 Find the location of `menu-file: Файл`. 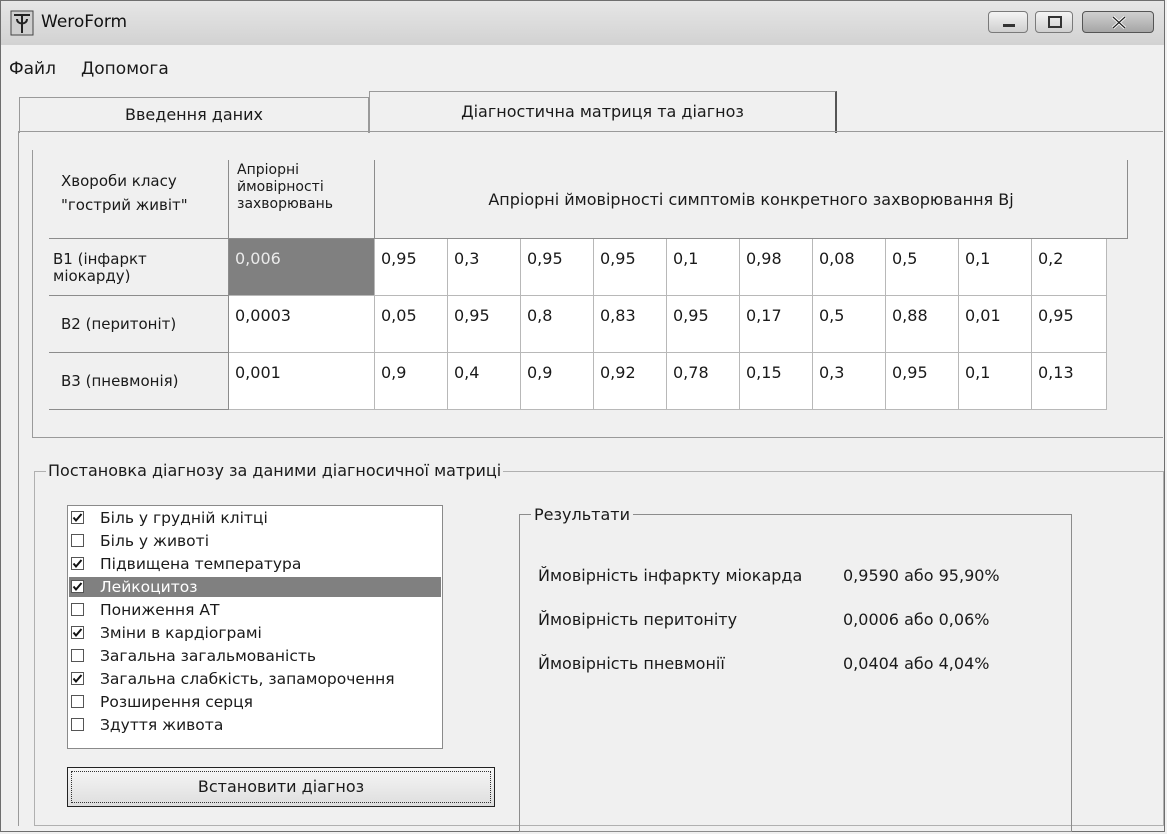

menu-file: Файл is located at coordinates (32, 69).